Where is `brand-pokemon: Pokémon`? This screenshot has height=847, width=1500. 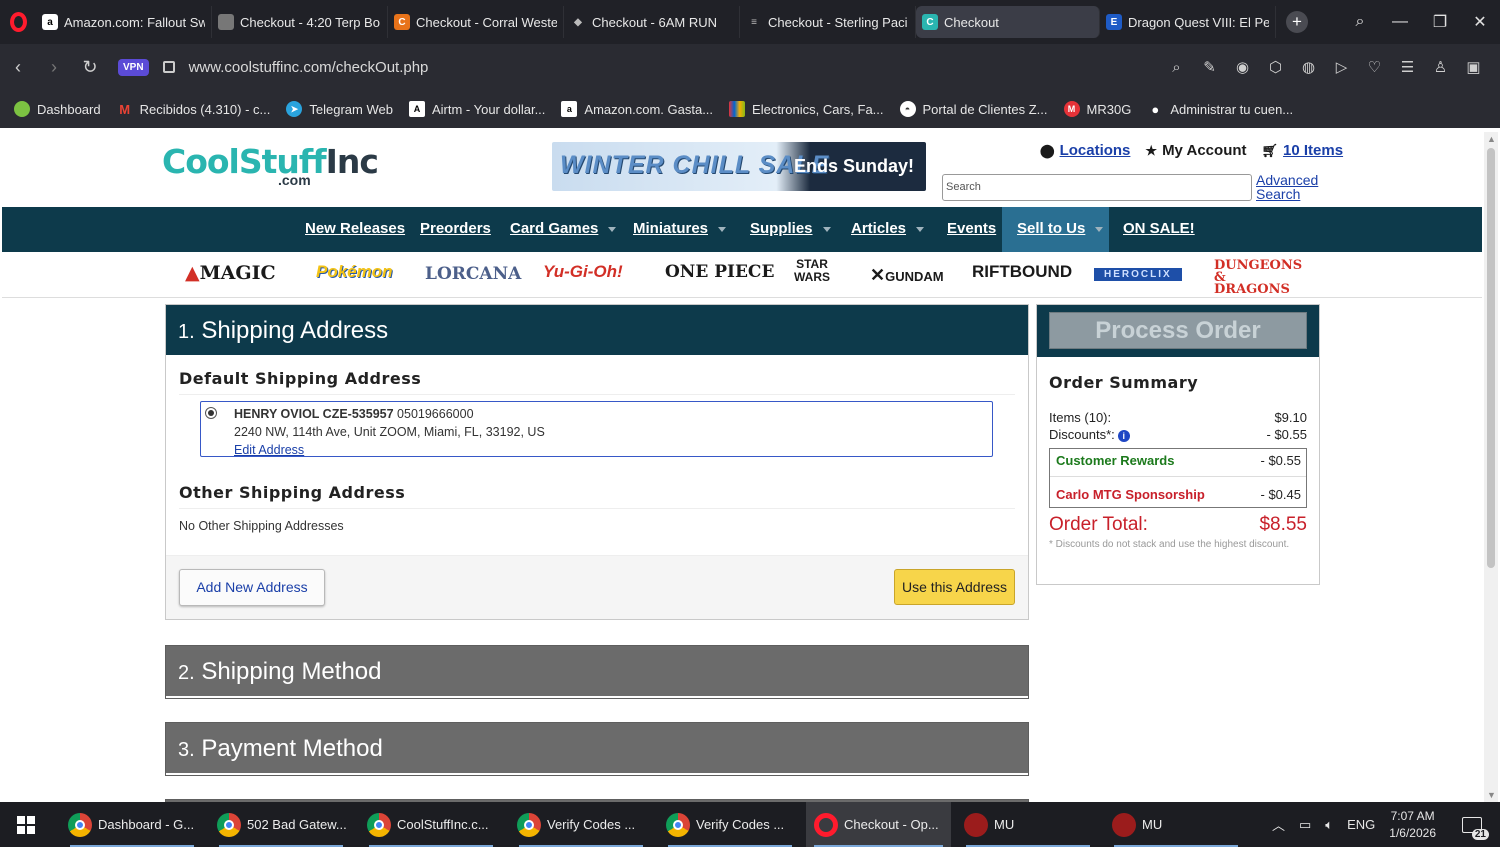
brand-pokemon: Pokémon is located at coordinates (354, 272).